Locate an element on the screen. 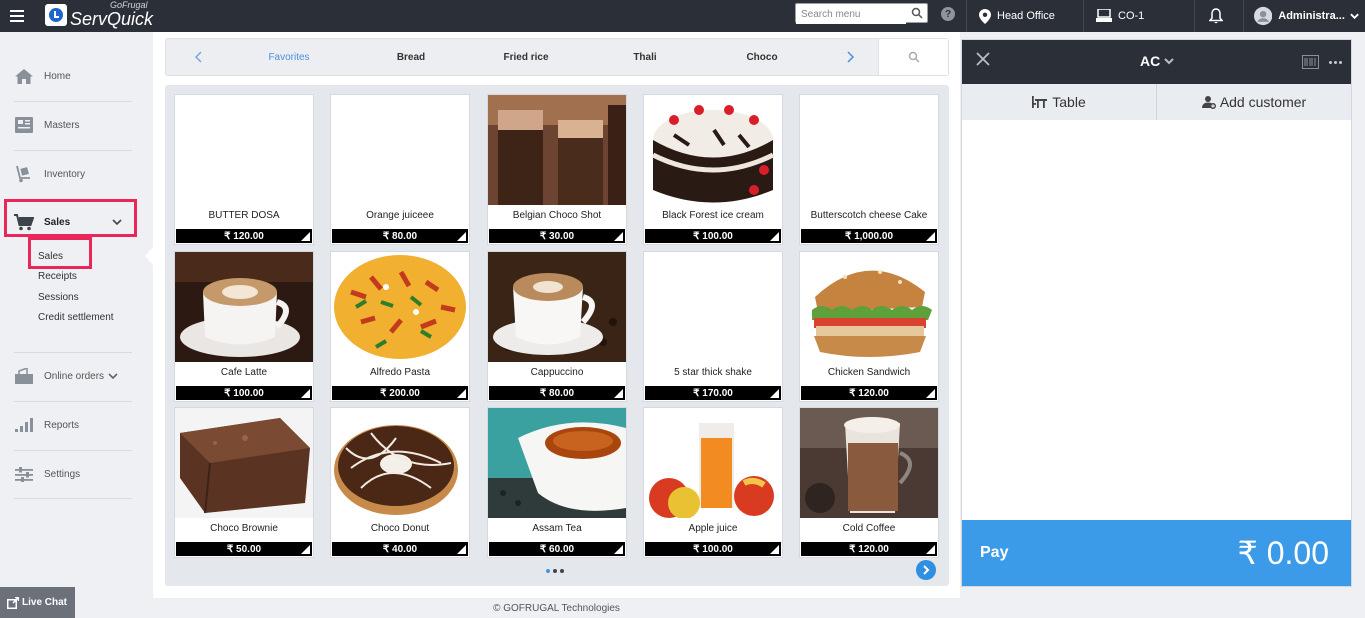  item-card-choco-donut: Choco Donut ₹ 40.00 is located at coordinates (400, 482).